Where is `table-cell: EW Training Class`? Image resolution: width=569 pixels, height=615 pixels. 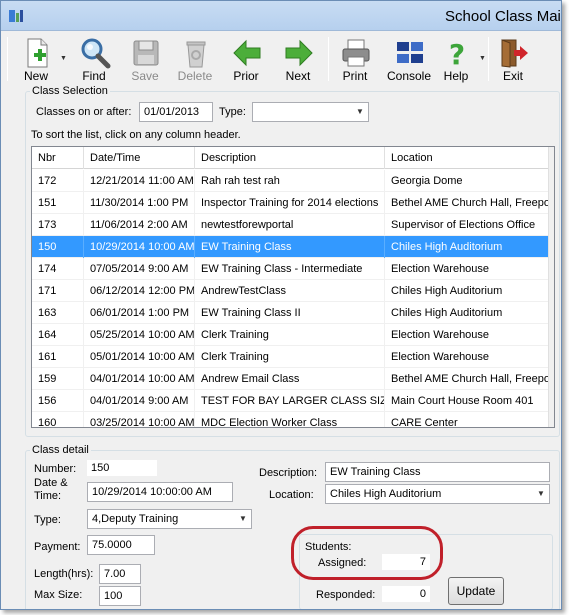 table-cell: EW Training Class is located at coordinates (290, 247).